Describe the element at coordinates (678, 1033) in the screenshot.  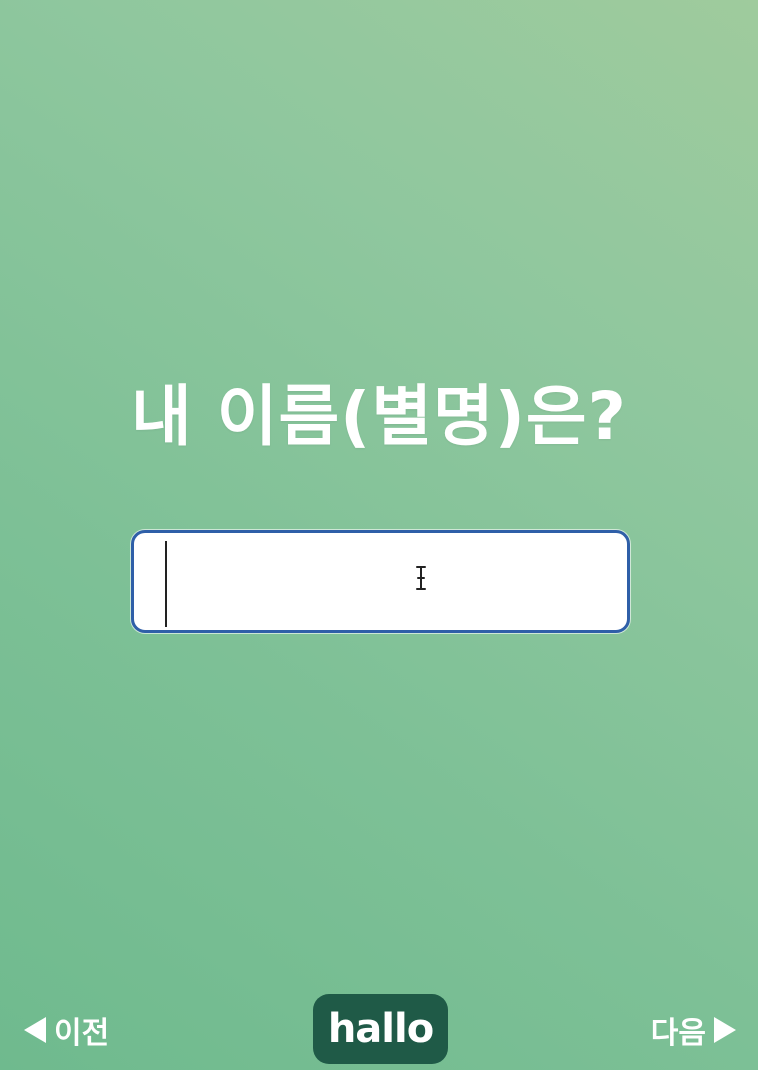
I see `next-label: 다음` at that location.